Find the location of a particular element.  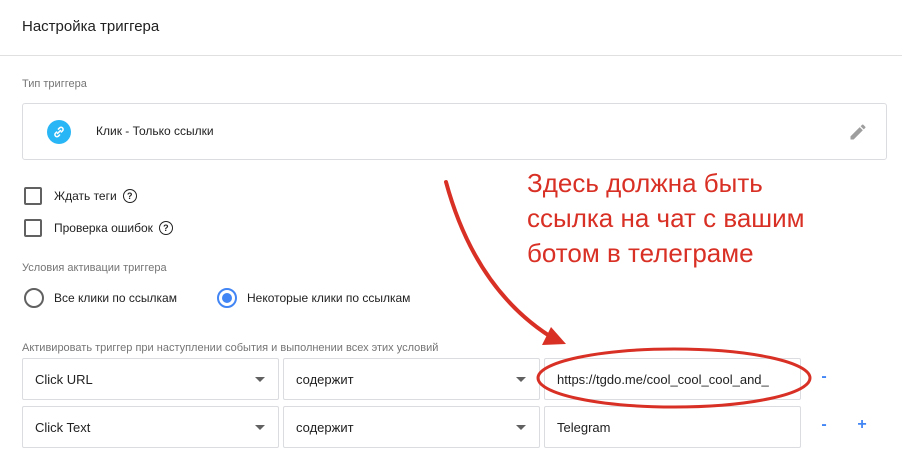

variable-value: Click URL is located at coordinates (64, 379).